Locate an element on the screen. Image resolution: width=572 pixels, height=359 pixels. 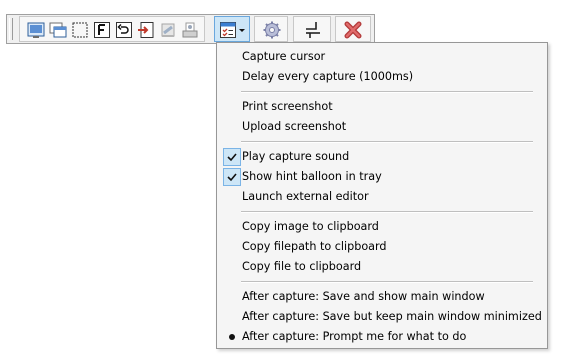
capture-freehand-icon is located at coordinates (102, 30).